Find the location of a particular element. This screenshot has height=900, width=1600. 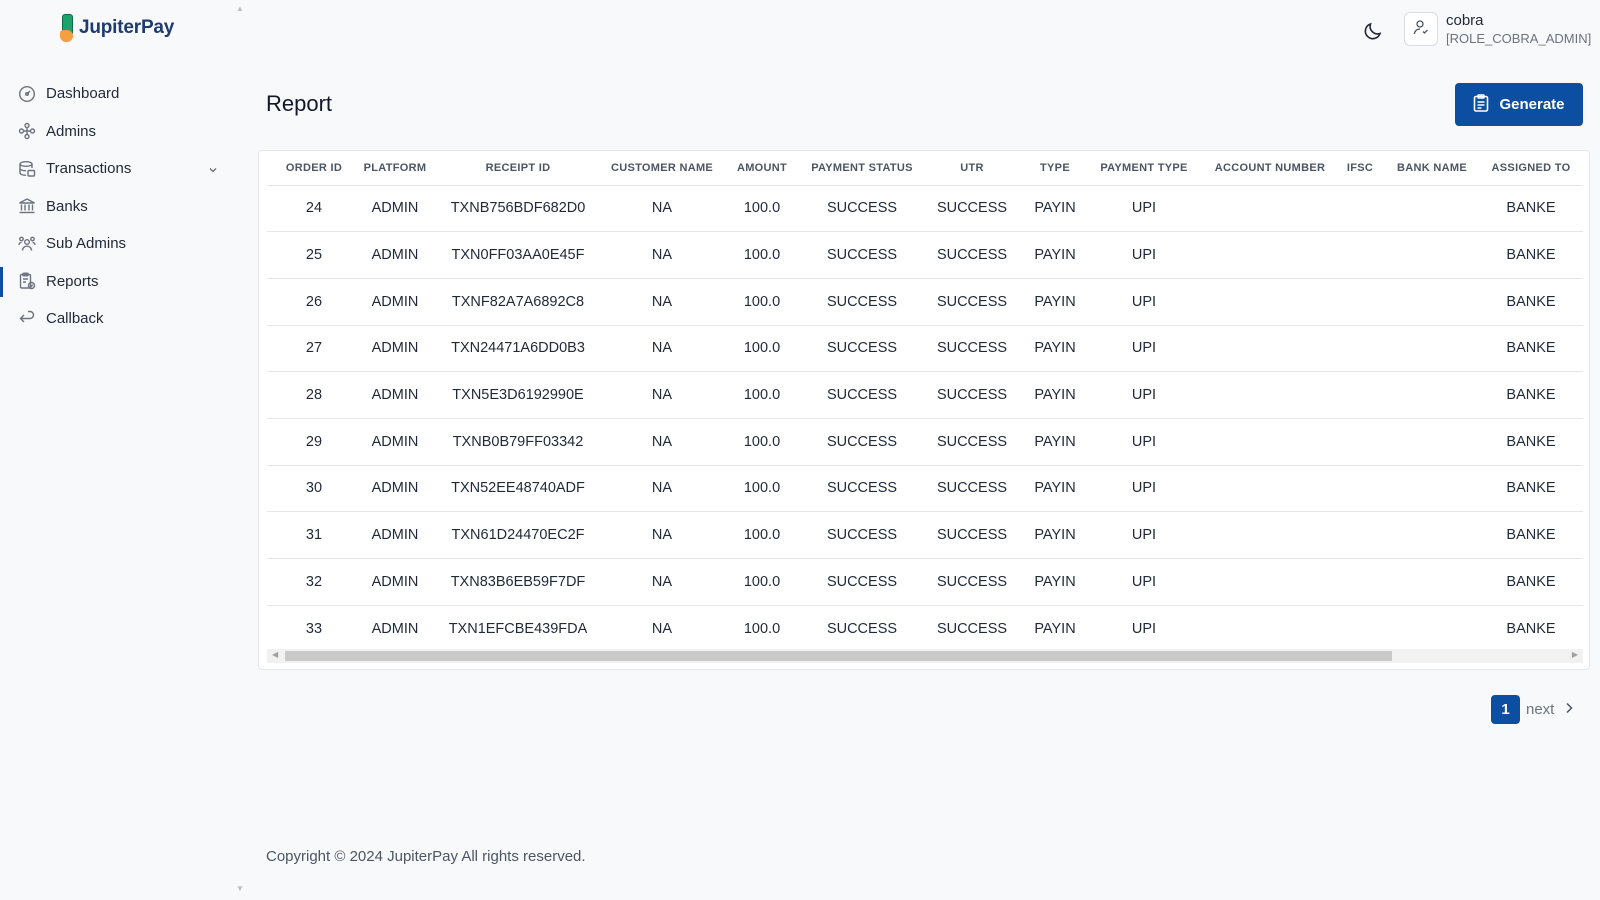

column-header: UTR is located at coordinates (972, 168).